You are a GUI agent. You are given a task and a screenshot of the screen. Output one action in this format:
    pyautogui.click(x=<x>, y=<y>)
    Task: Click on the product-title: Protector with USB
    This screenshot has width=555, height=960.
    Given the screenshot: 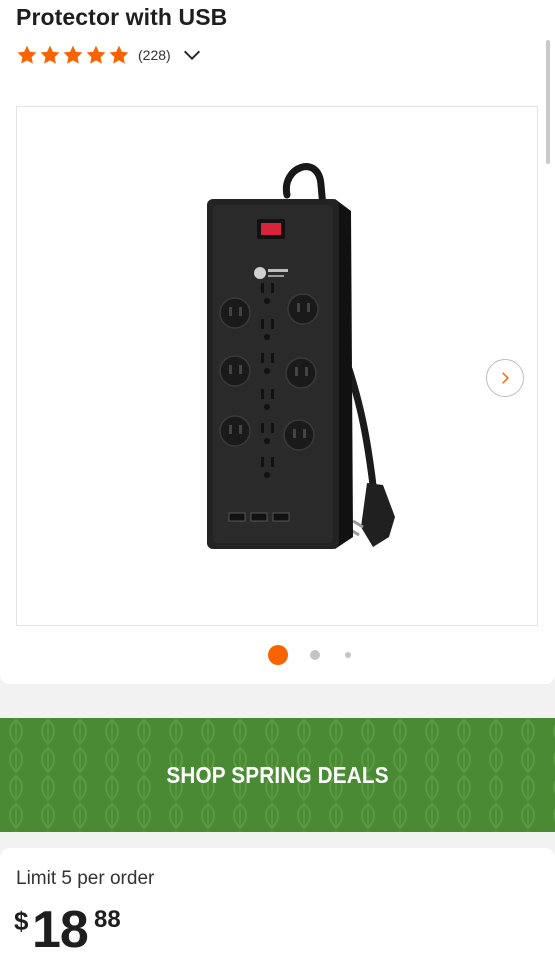 What is the action you would take?
    pyautogui.click(x=122, y=17)
    